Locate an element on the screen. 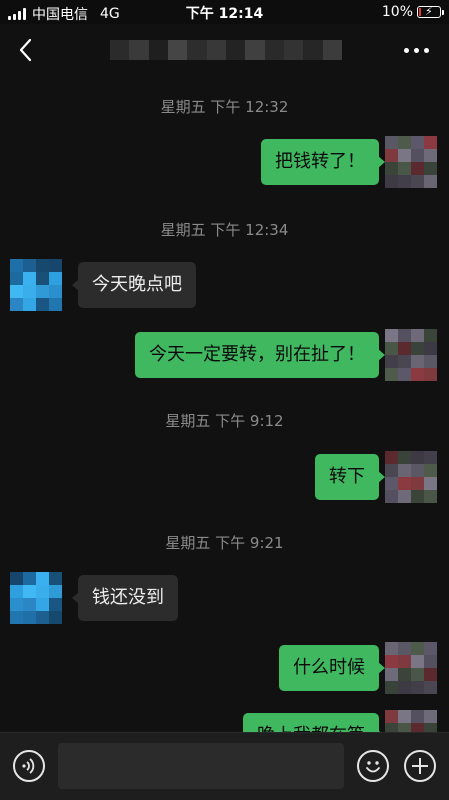 This screenshot has width=449, height=800. outgoing-message: 转下 is located at coordinates (350, 477).